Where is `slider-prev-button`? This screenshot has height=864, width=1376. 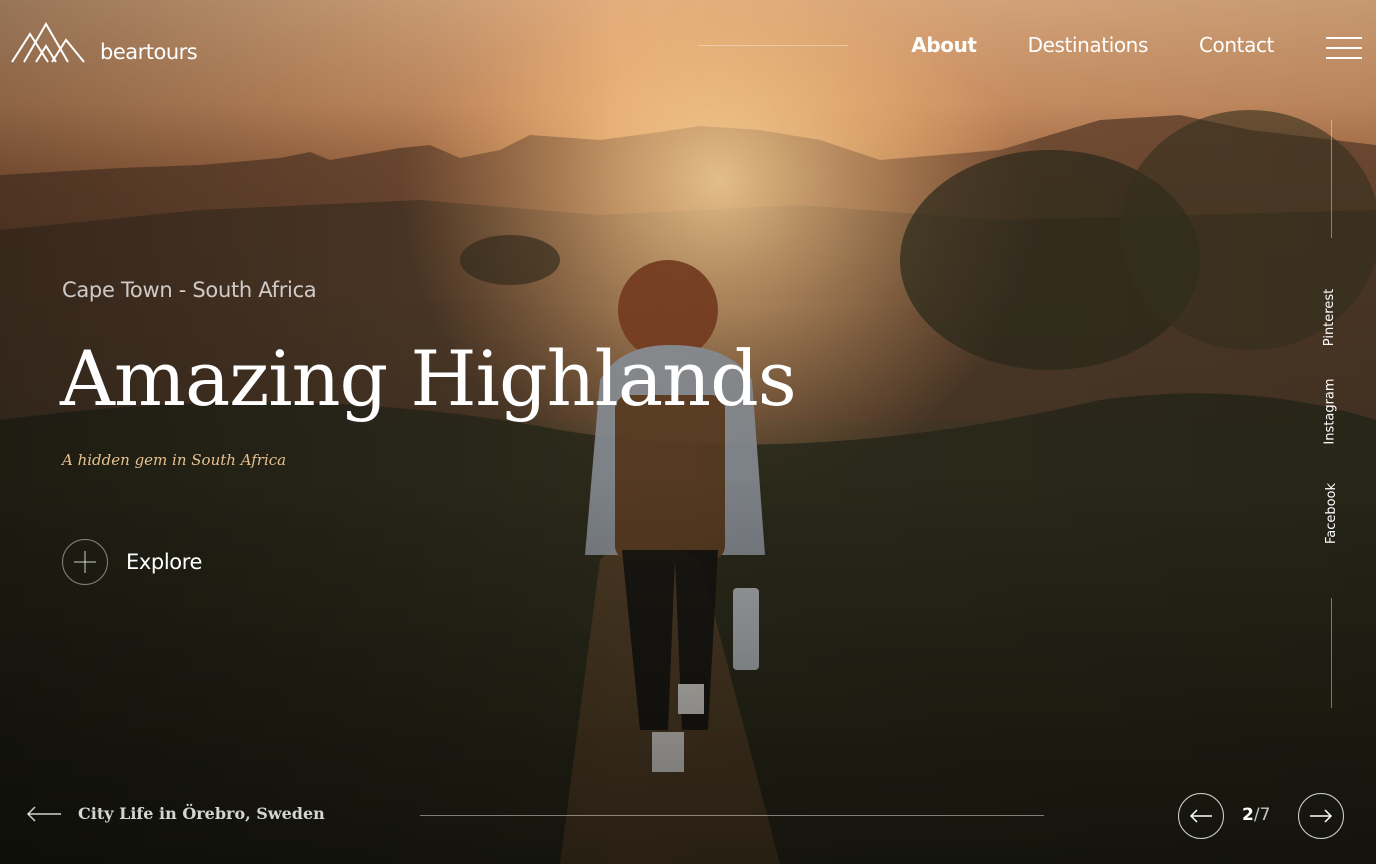 slider-prev-button is located at coordinates (1201, 816).